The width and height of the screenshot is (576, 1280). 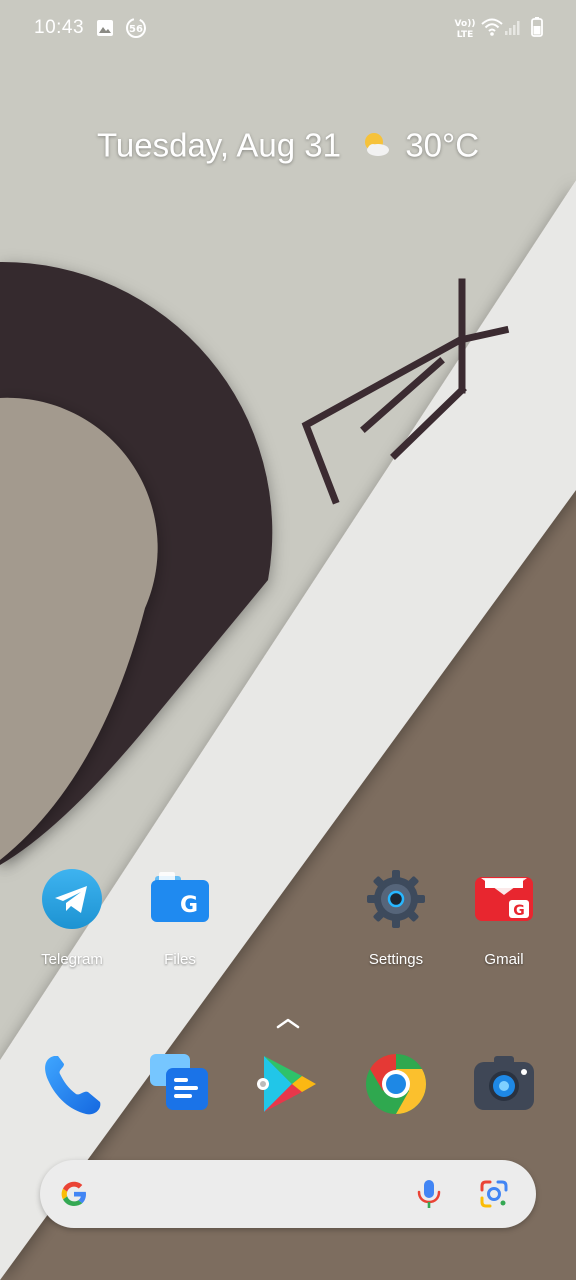 What do you see at coordinates (465, 34) in the screenshot?
I see `lte-text: LTE` at bounding box center [465, 34].